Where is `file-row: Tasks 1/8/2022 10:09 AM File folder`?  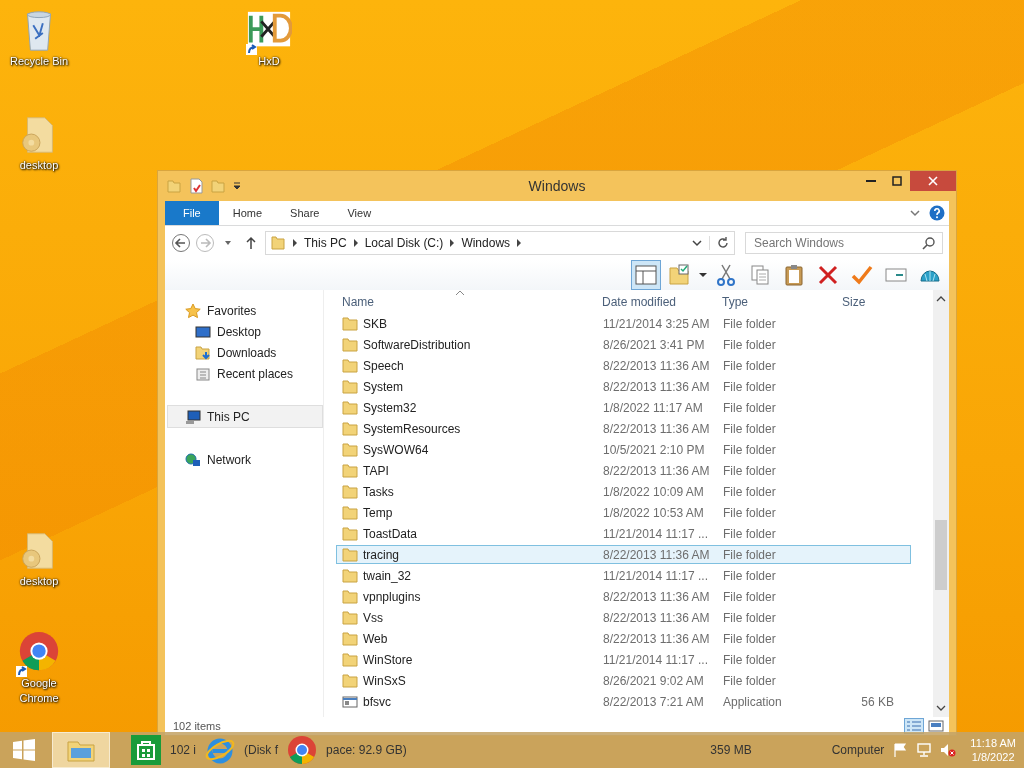 file-row: Tasks 1/8/2022 10:09 AM File folder is located at coordinates (623, 491).